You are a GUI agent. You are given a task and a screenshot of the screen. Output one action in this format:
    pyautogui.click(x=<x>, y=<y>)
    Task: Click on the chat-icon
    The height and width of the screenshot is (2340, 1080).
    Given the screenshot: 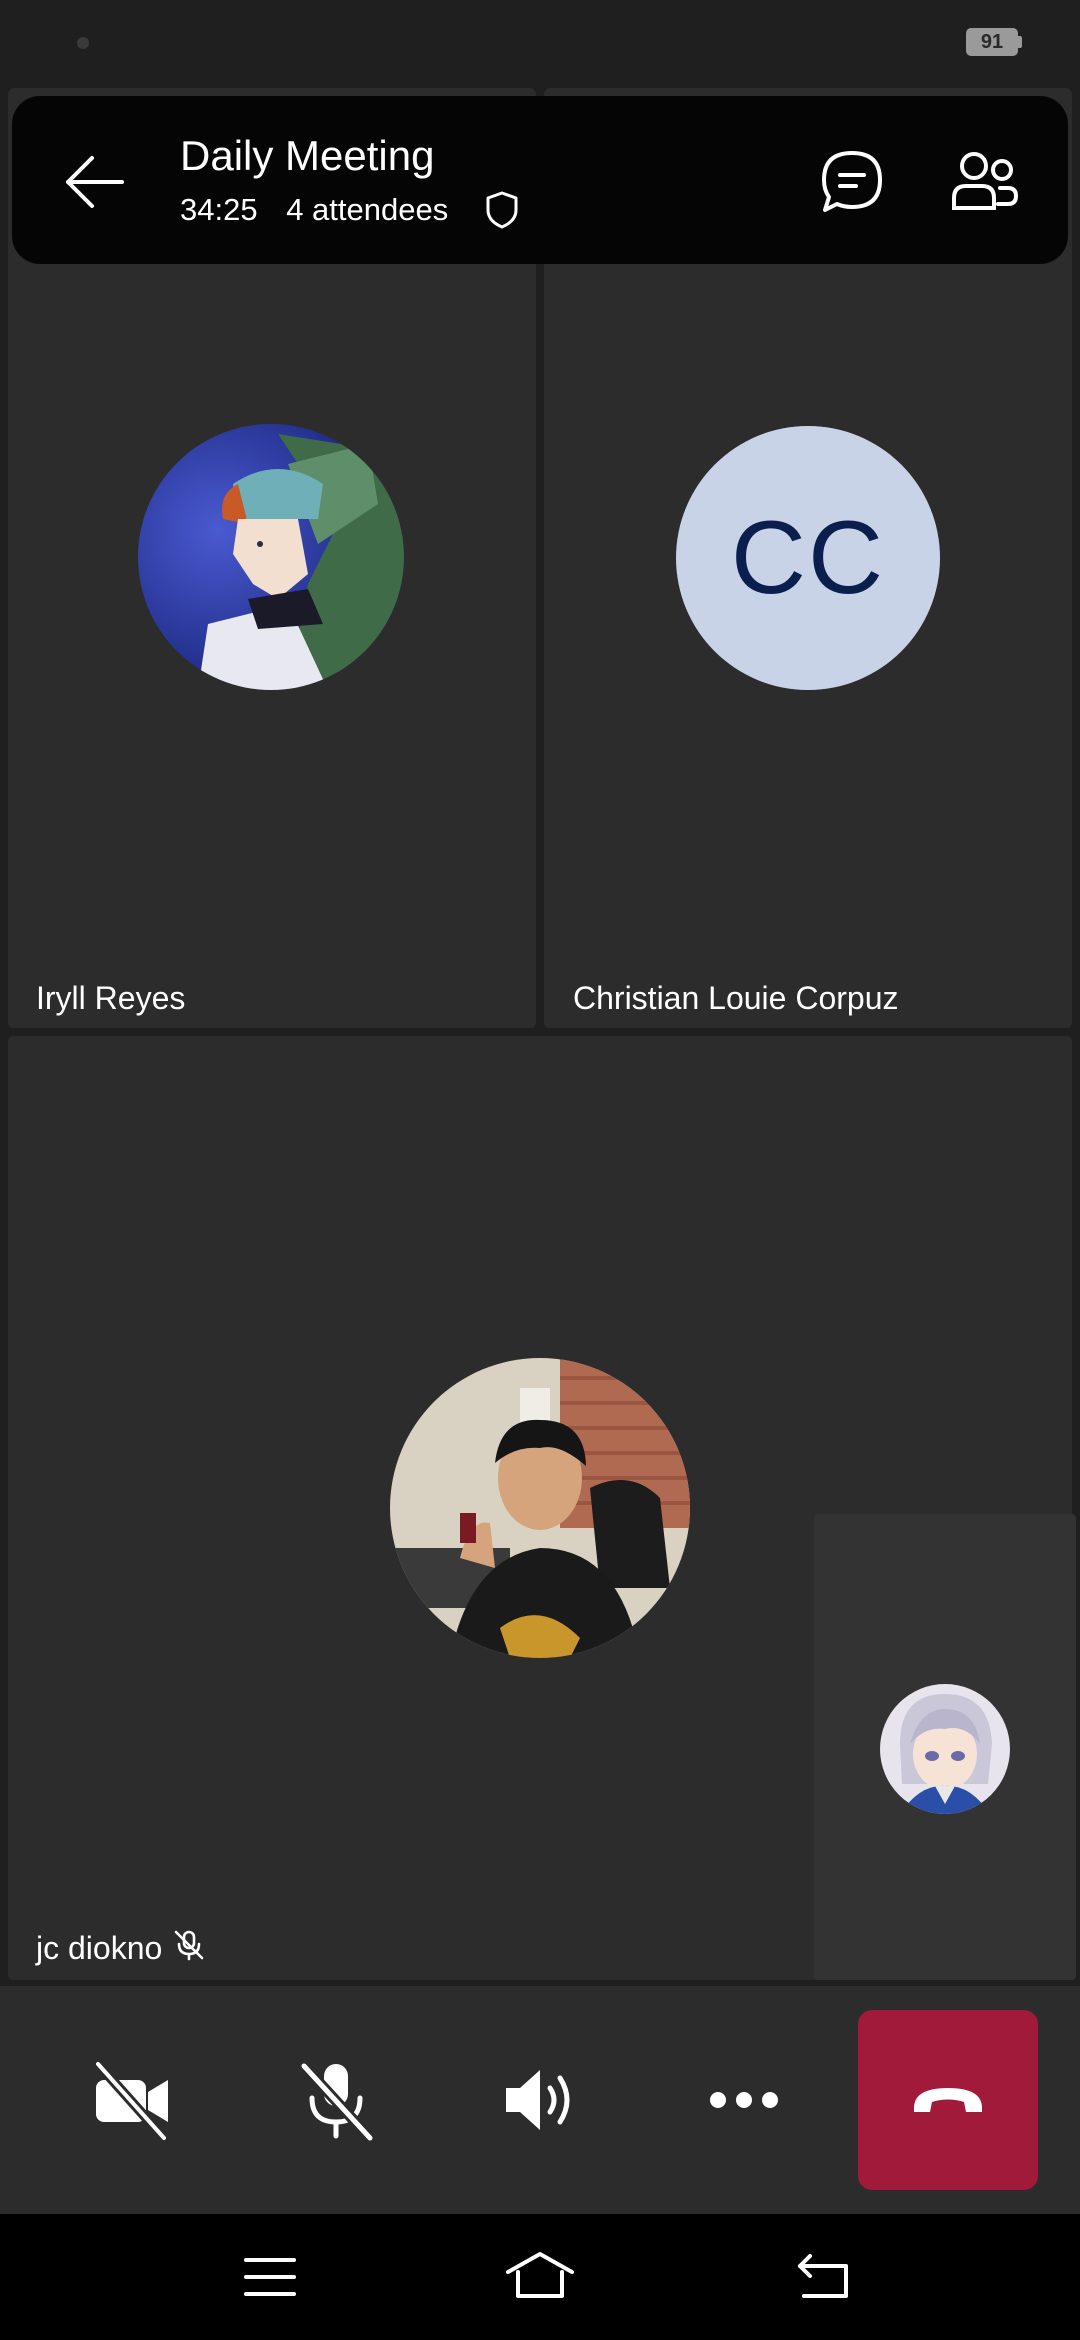 What is the action you would take?
    pyautogui.click(x=852, y=182)
    